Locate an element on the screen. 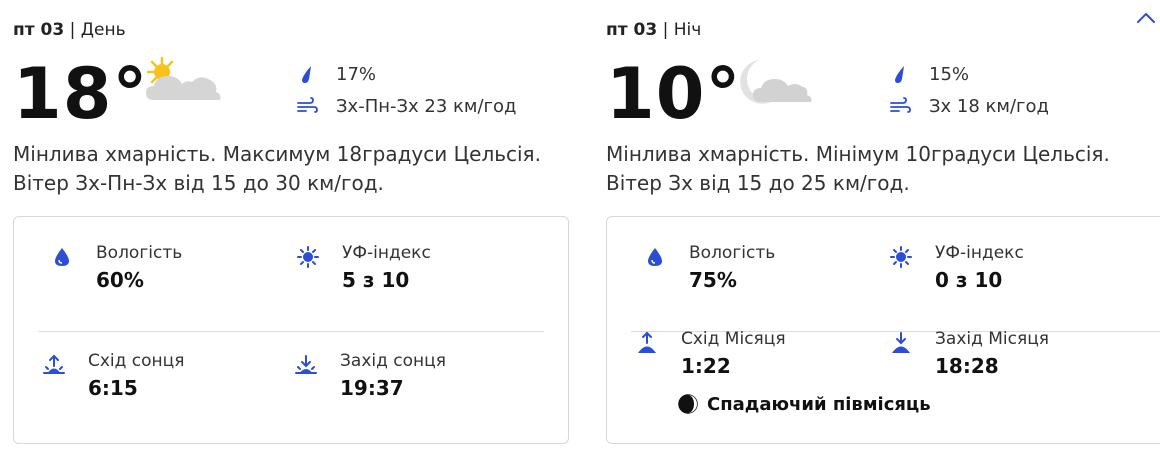  day-sunset-label: Захід сонця is located at coordinates (393, 361).